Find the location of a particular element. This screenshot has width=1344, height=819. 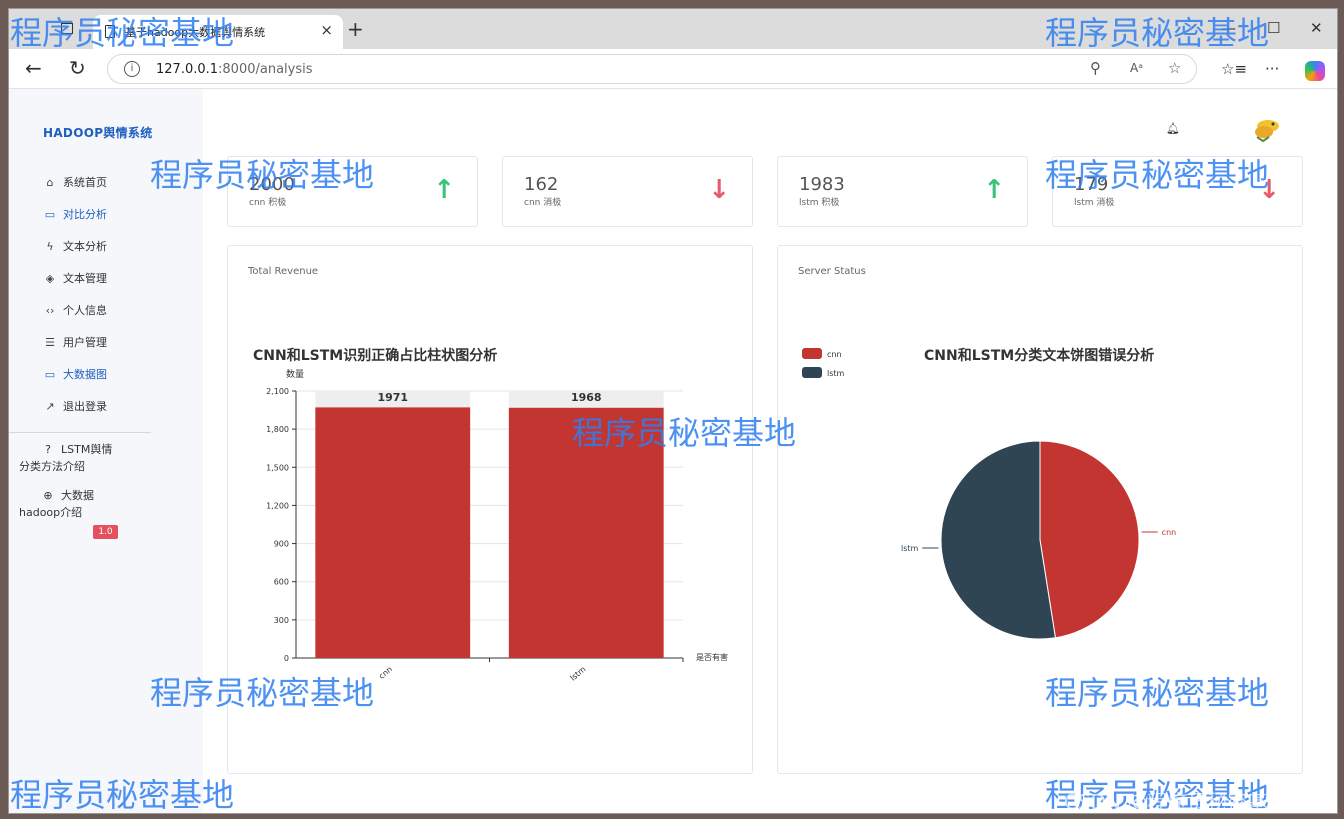

x-tick-label: cnn is located at coordinates (385, 673).